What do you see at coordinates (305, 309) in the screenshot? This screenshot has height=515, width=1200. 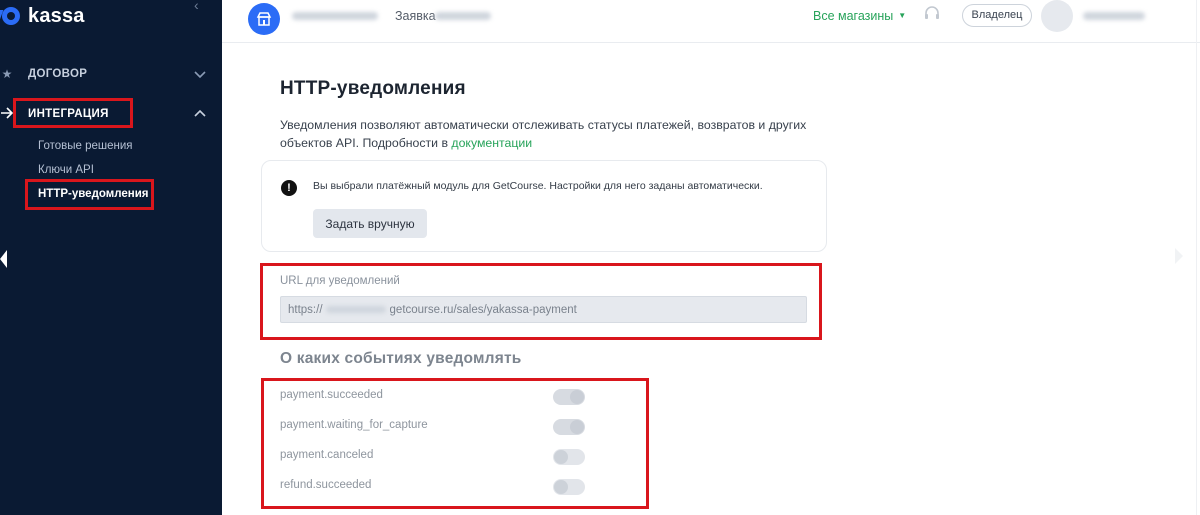 I see `url-prefix: https://` at bounding box center [305, 309].